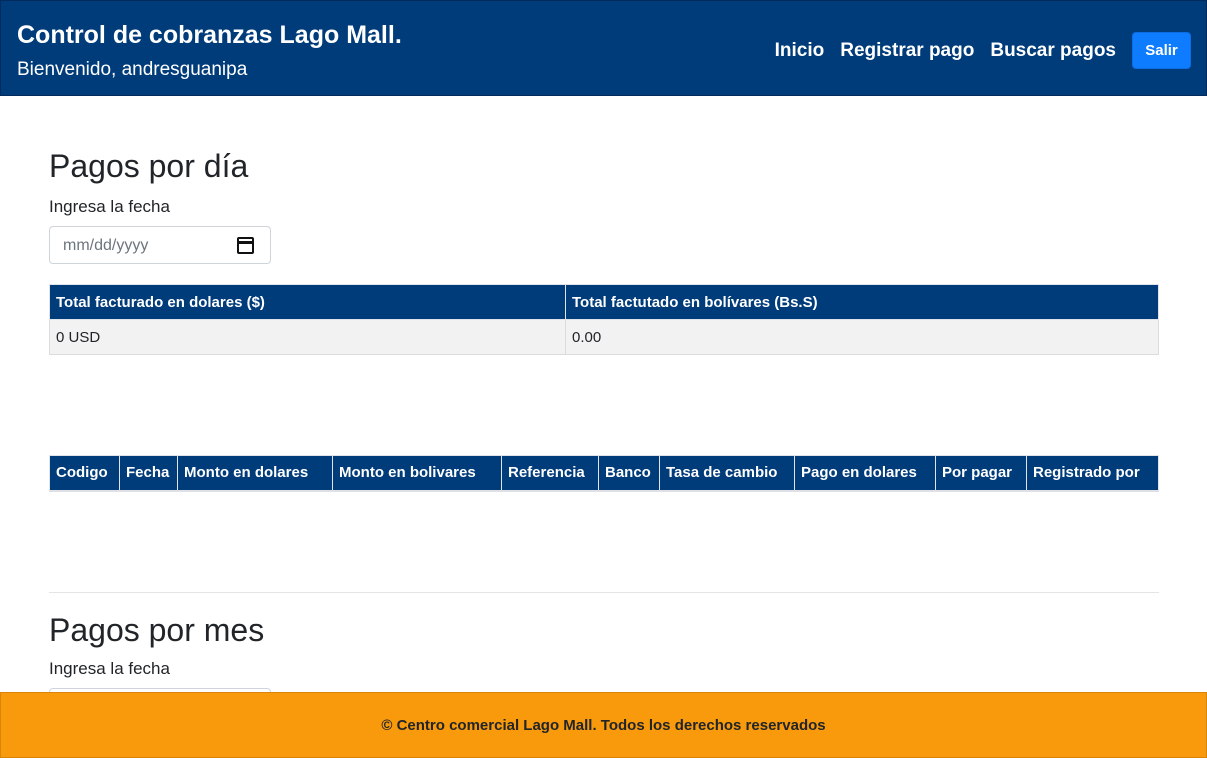 This screenshot has height=758, width=1207. I want to click on nav-registrar-pago-link: Registrar pago, so click(907, 51).